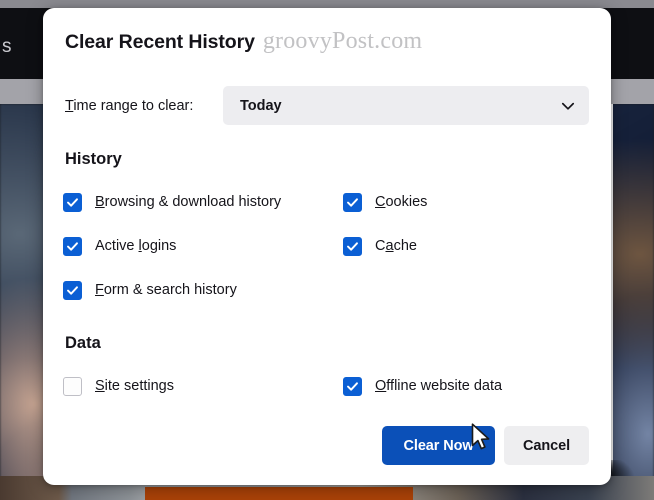 The width and height of the screenshot is (654, 500). I want to click on checkbox-label: Site settings, so click(134, 386).